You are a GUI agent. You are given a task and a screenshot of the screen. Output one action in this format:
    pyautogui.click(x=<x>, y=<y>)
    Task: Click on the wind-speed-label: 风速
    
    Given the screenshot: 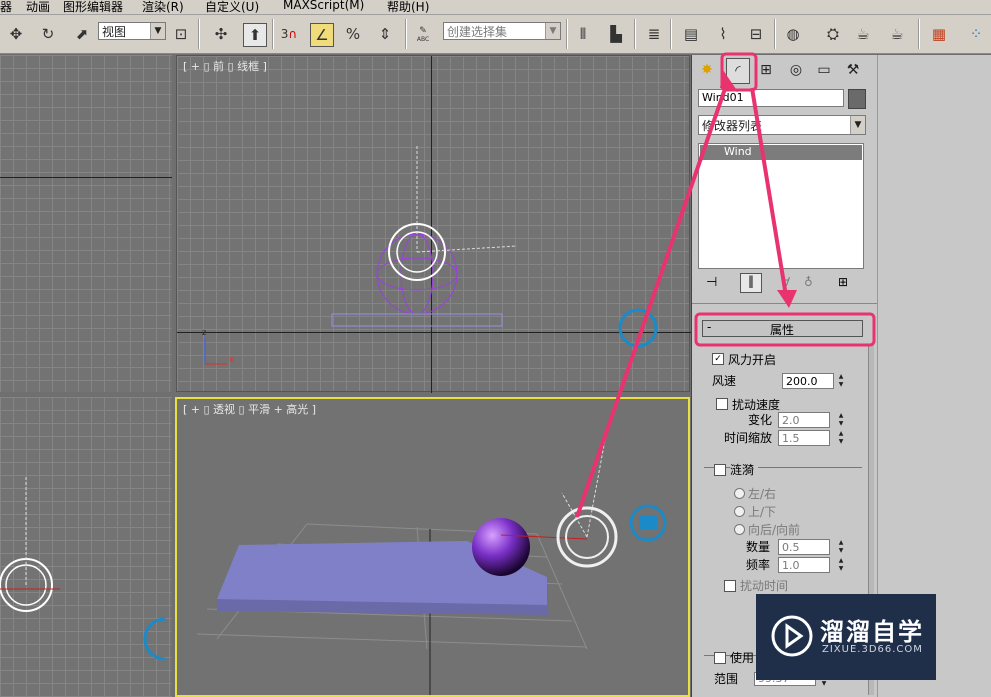 What is the action you would take?
    pyautogui.click(x=724, y=381)
    